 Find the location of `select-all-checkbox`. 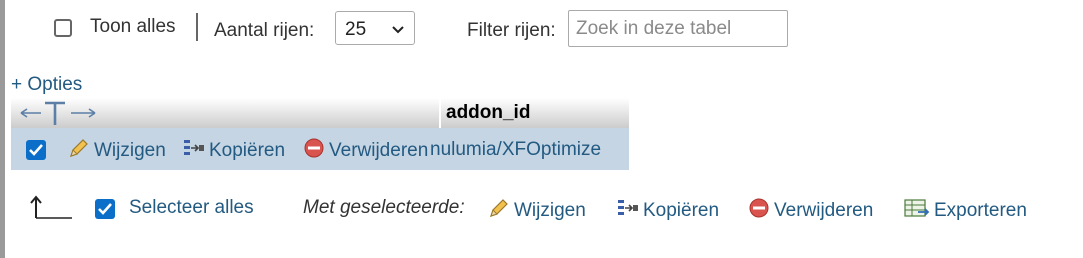

select-all-checkbox is located at coordinates (105, 209).